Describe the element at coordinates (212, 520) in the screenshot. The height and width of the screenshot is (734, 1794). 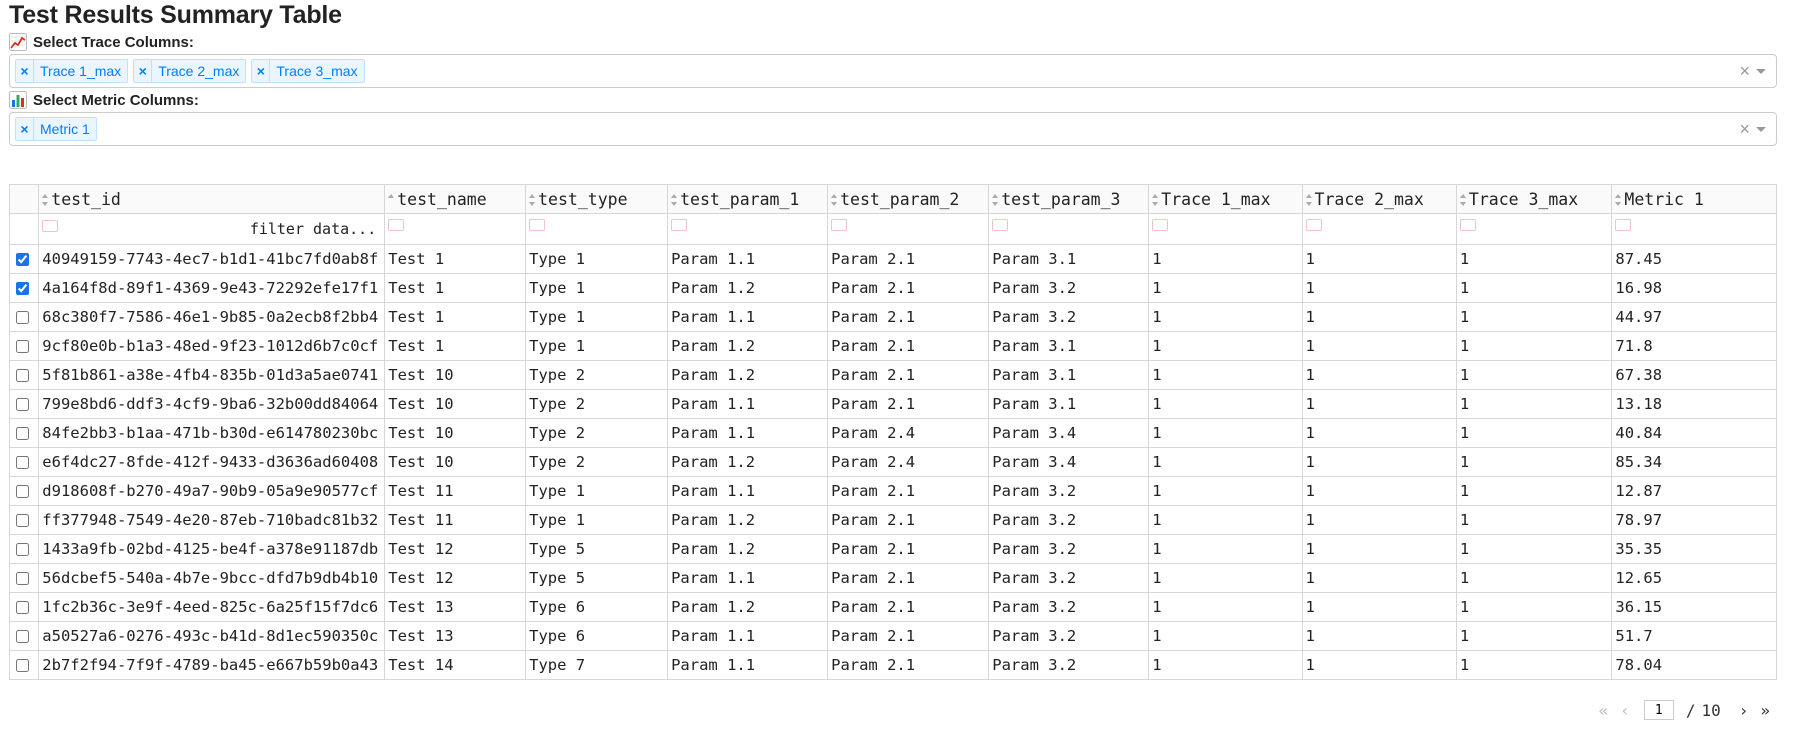
I see `table-cell: ff377948-7549-4e20-87eb-710badc81b32` at that location.